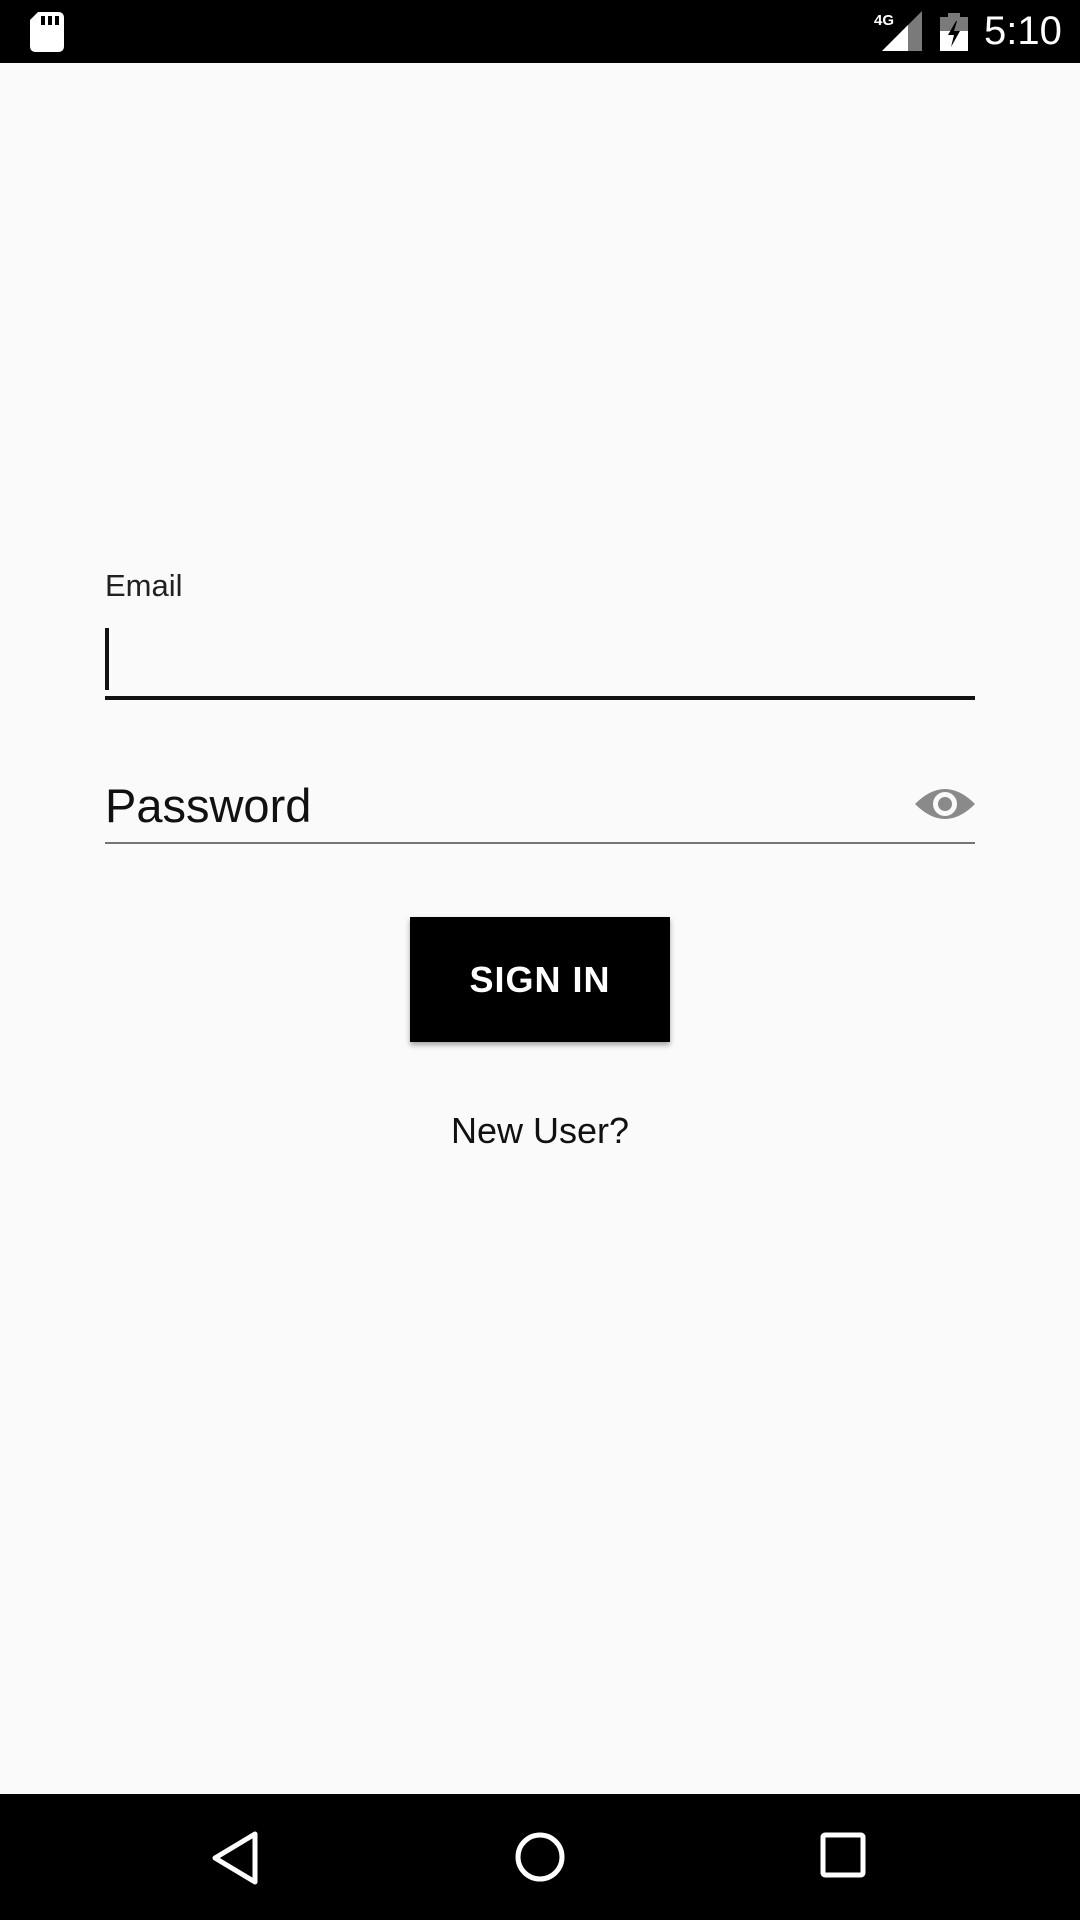  Describe the element at coordinates (540, 31) in the screenshot. I see `status-bar: 4G 5:10` at that location.